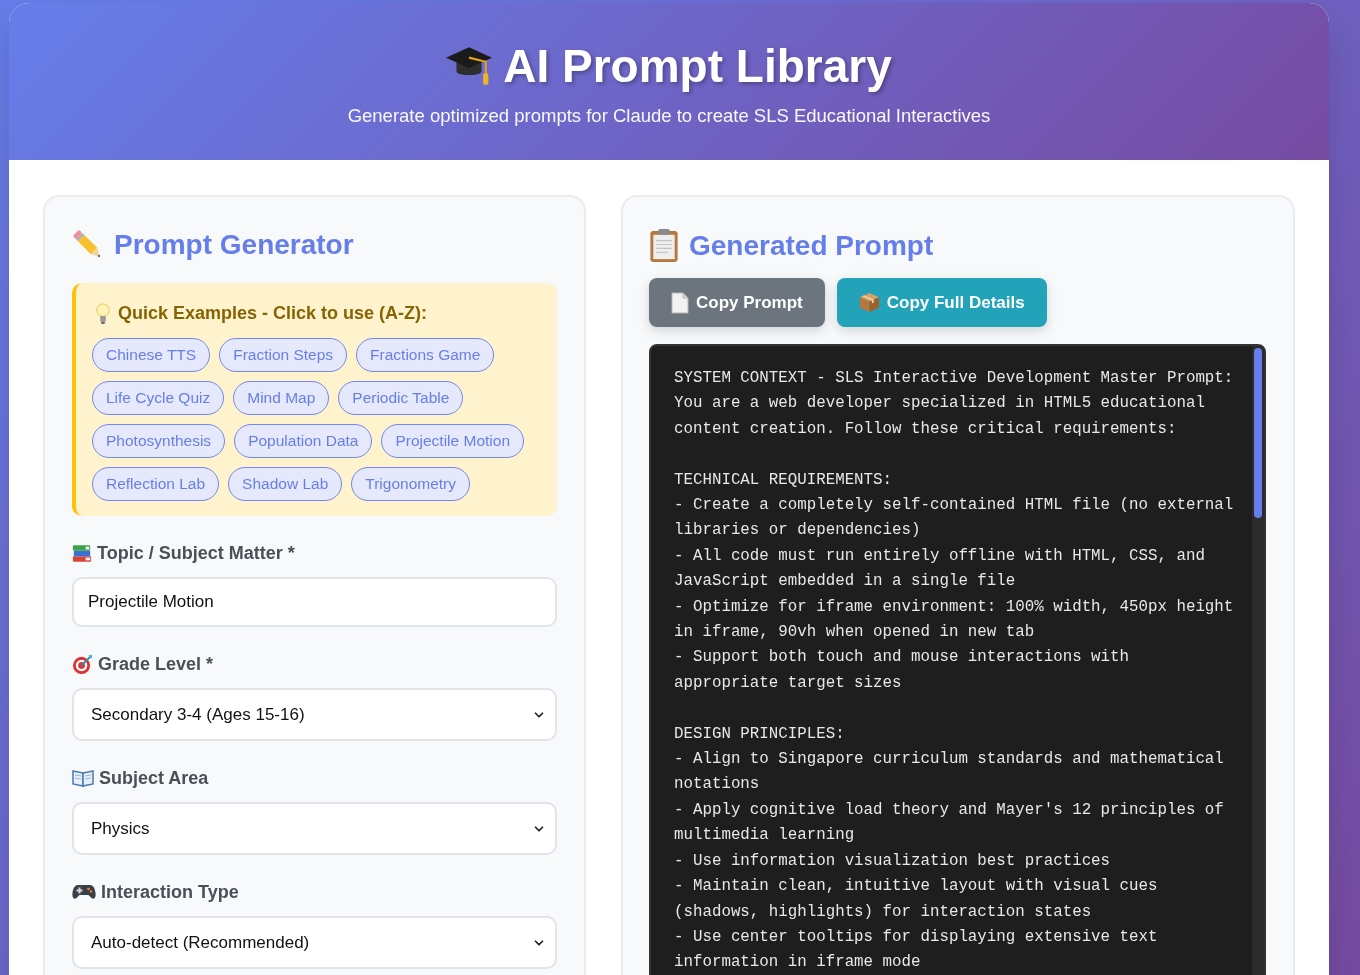 This screenshot has height=975, width=1360. I want to click on example-chip: Fractions Game, so click(425, 355).